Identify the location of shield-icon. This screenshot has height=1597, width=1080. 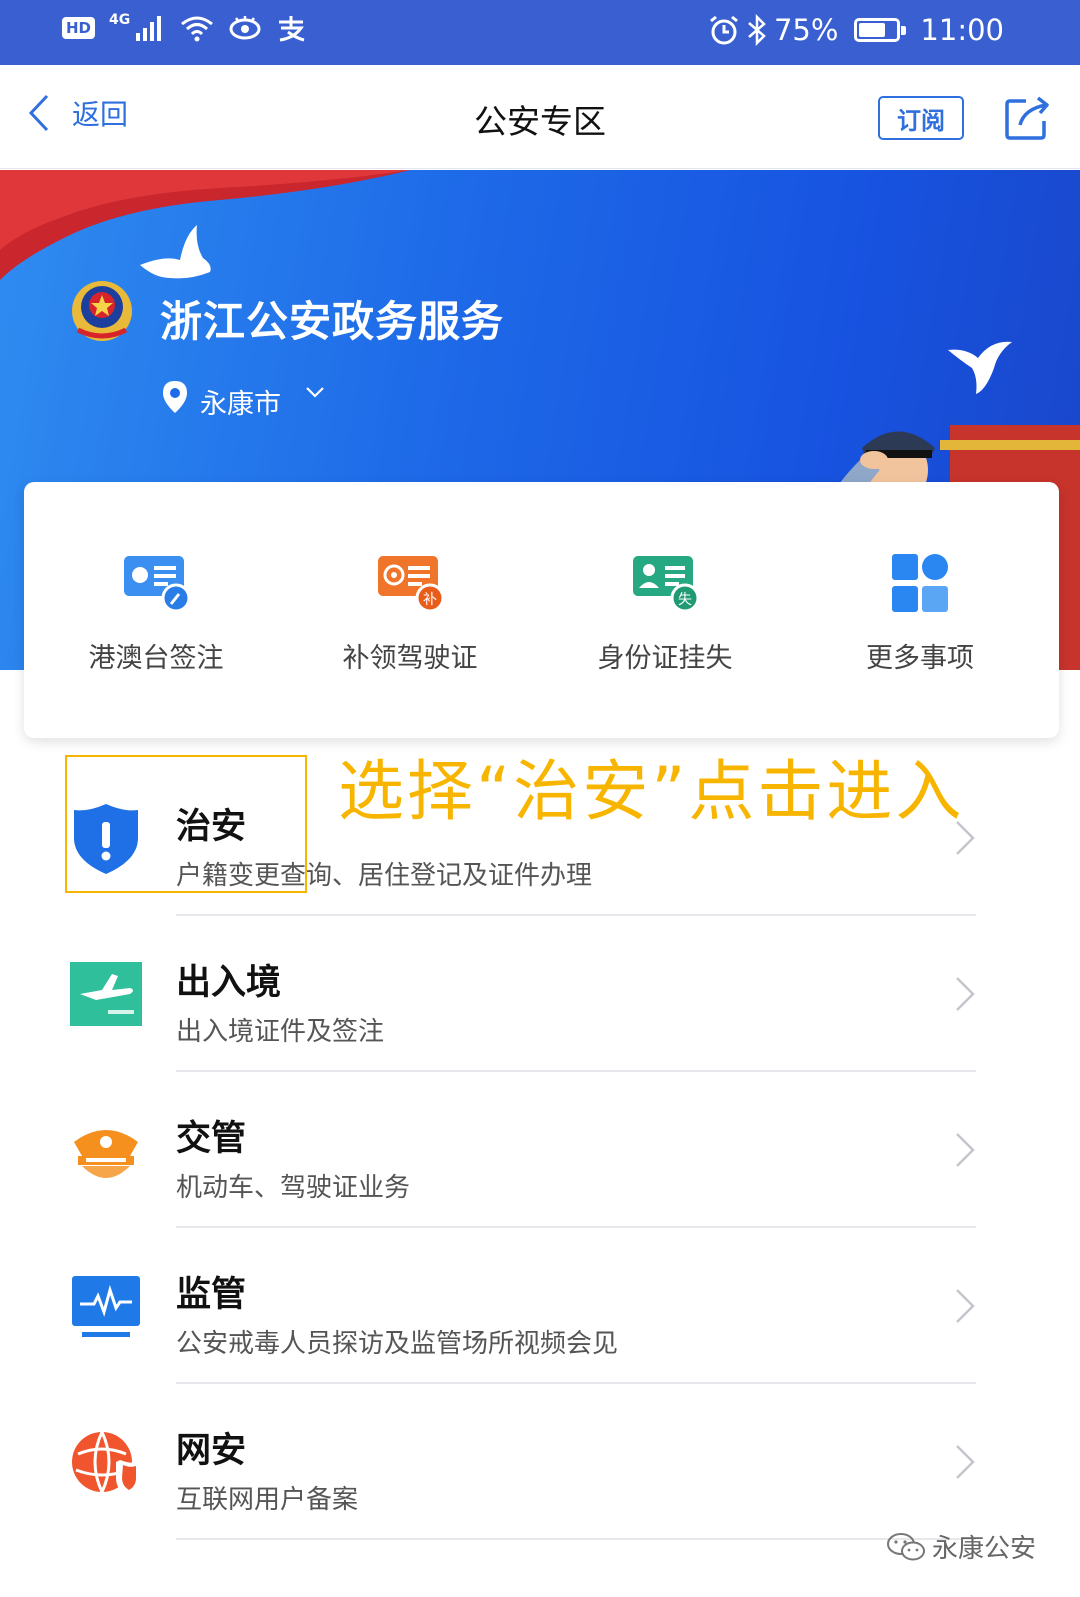
(106, 839).